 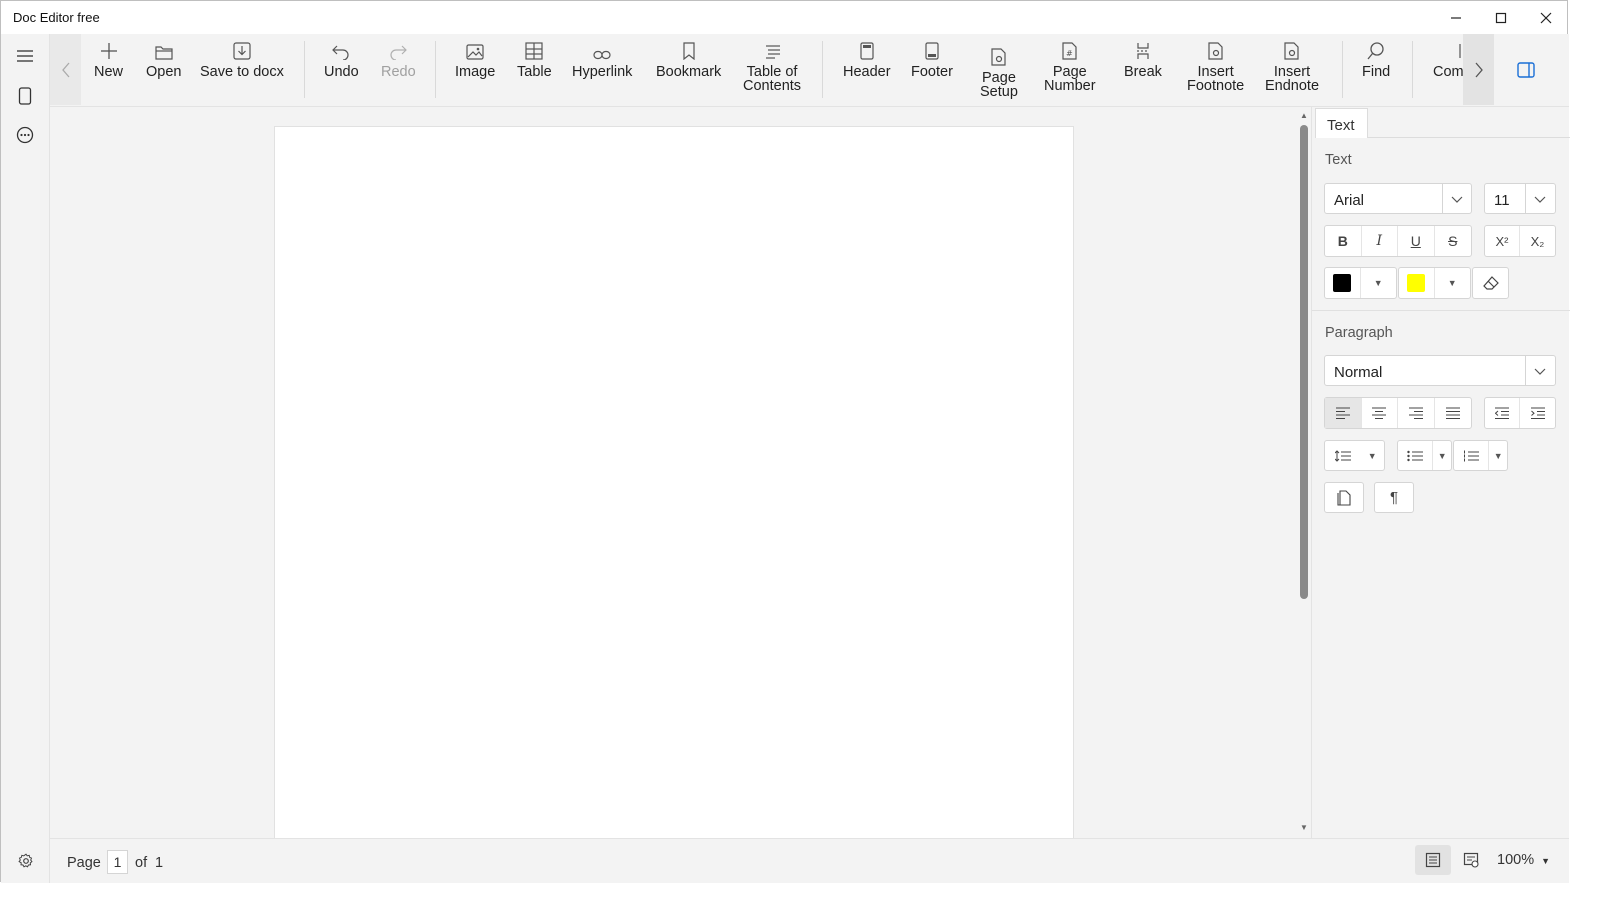 What do you see at coordinates (867, 51) in the screenshot?
I see `header-icon` at bounding box center [867, 51].